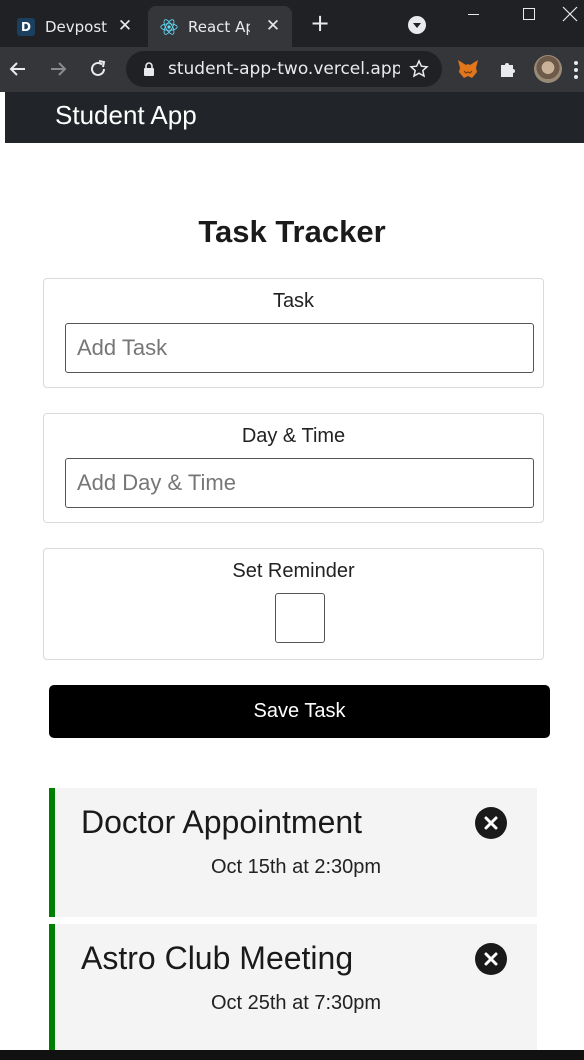 This screenshot has height=1060, width=584. What do you see at coordinates (126, 115) in the screenshot?
I see `app-brand: Student App` at bounding box center [126, 115].